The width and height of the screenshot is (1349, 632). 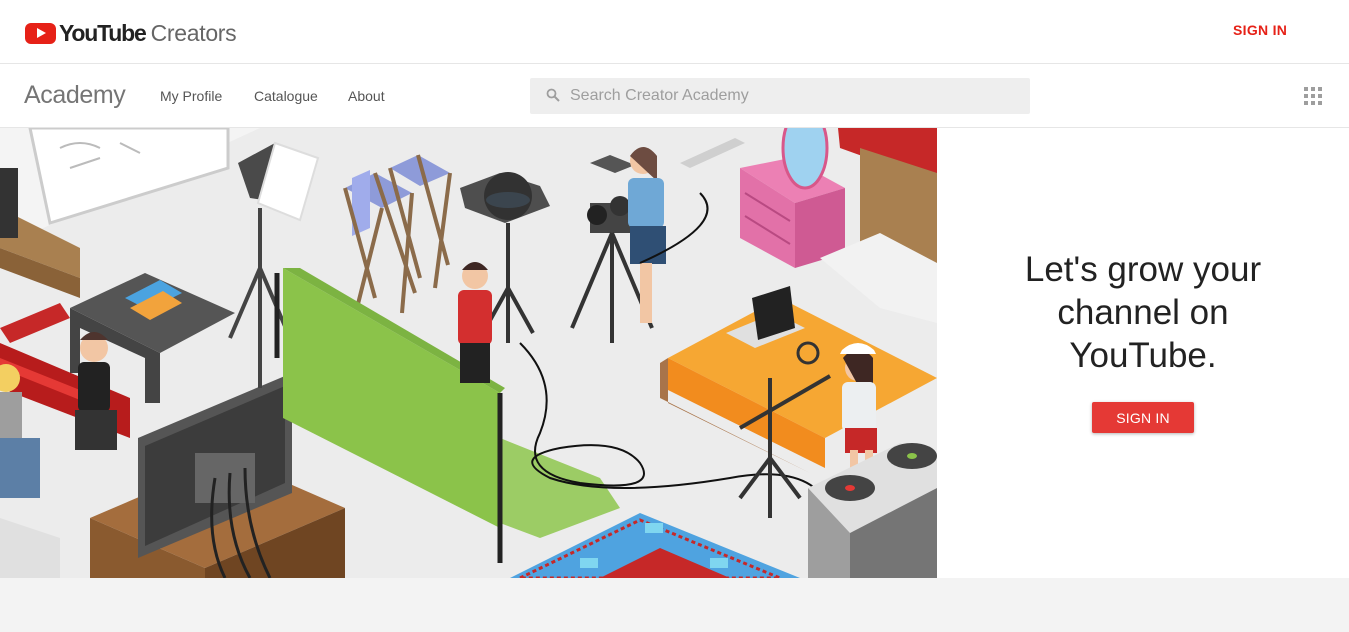 I want to click on search-icon, so click(x=553, y=95).